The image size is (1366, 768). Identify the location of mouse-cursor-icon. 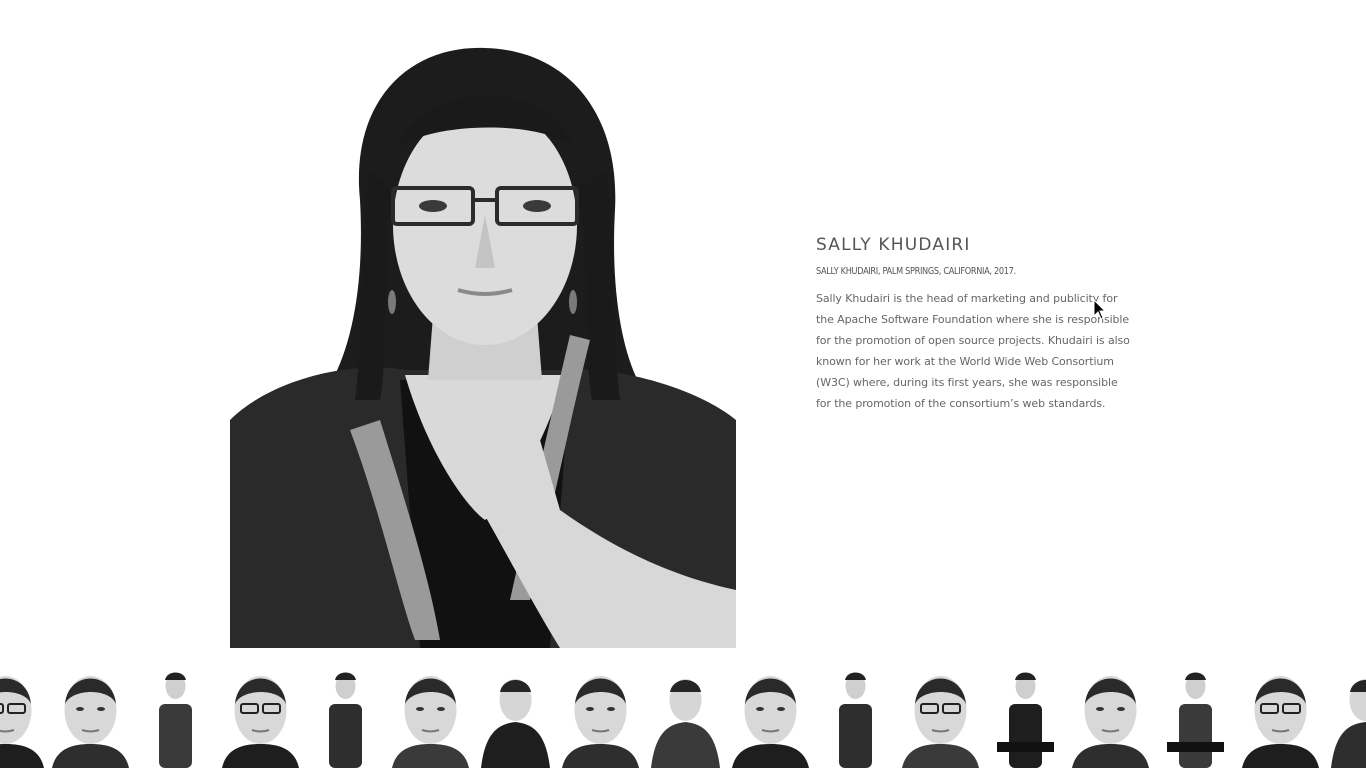
(1100, 309).